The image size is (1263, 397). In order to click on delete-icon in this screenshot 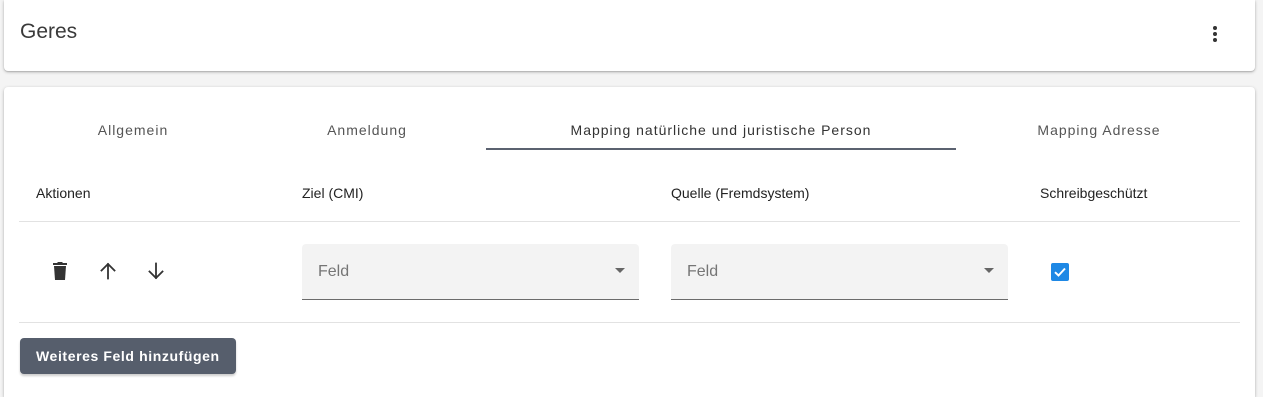, I will do `click(60, 271)`.